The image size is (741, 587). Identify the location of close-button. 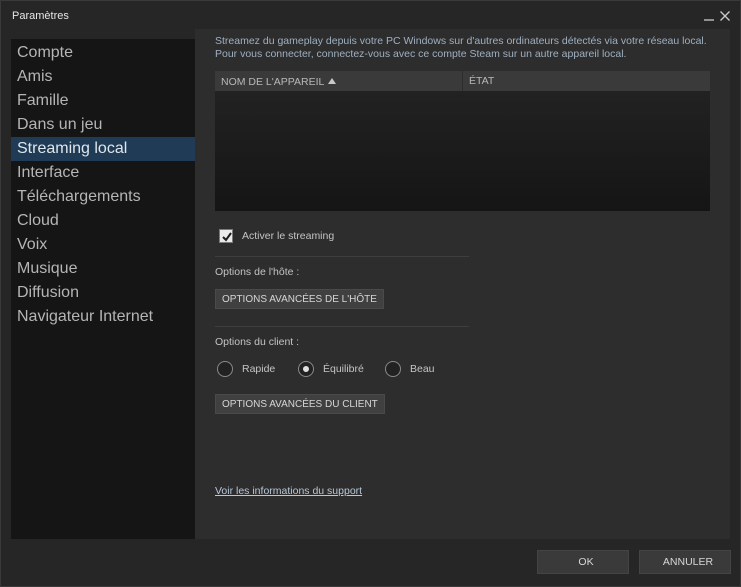
(726, 15).